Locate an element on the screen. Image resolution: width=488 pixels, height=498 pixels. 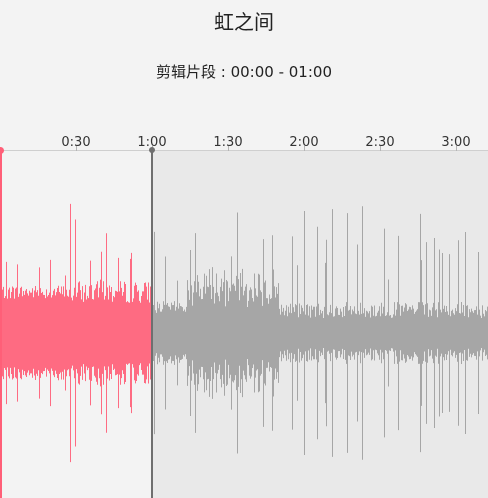
clip-end-handle is located at coordinates (152, 324).